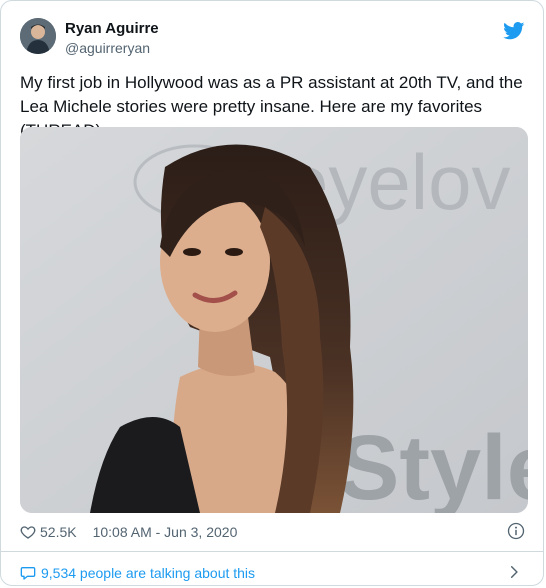 This screenshot has width=546, height=588. Describe the element at coordinates (272, 551) in the screenshot. I see `divider` at that location.